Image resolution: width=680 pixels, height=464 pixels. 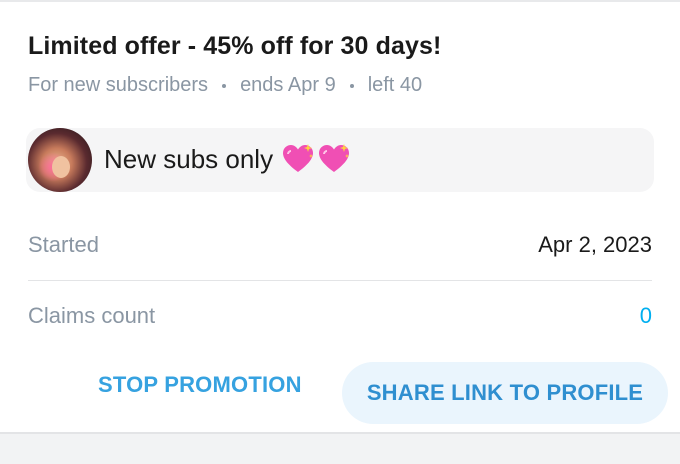 I want to click on promotion-audience: For new subscribers, so click(x=118, y=85).